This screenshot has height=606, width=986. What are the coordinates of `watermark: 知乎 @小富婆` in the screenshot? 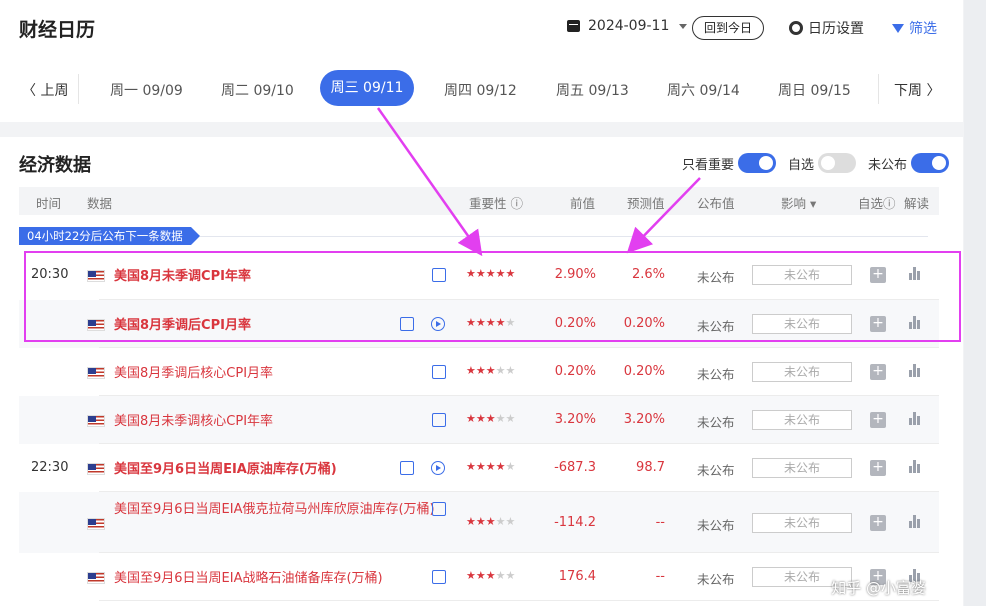 It's located at (878, 588).